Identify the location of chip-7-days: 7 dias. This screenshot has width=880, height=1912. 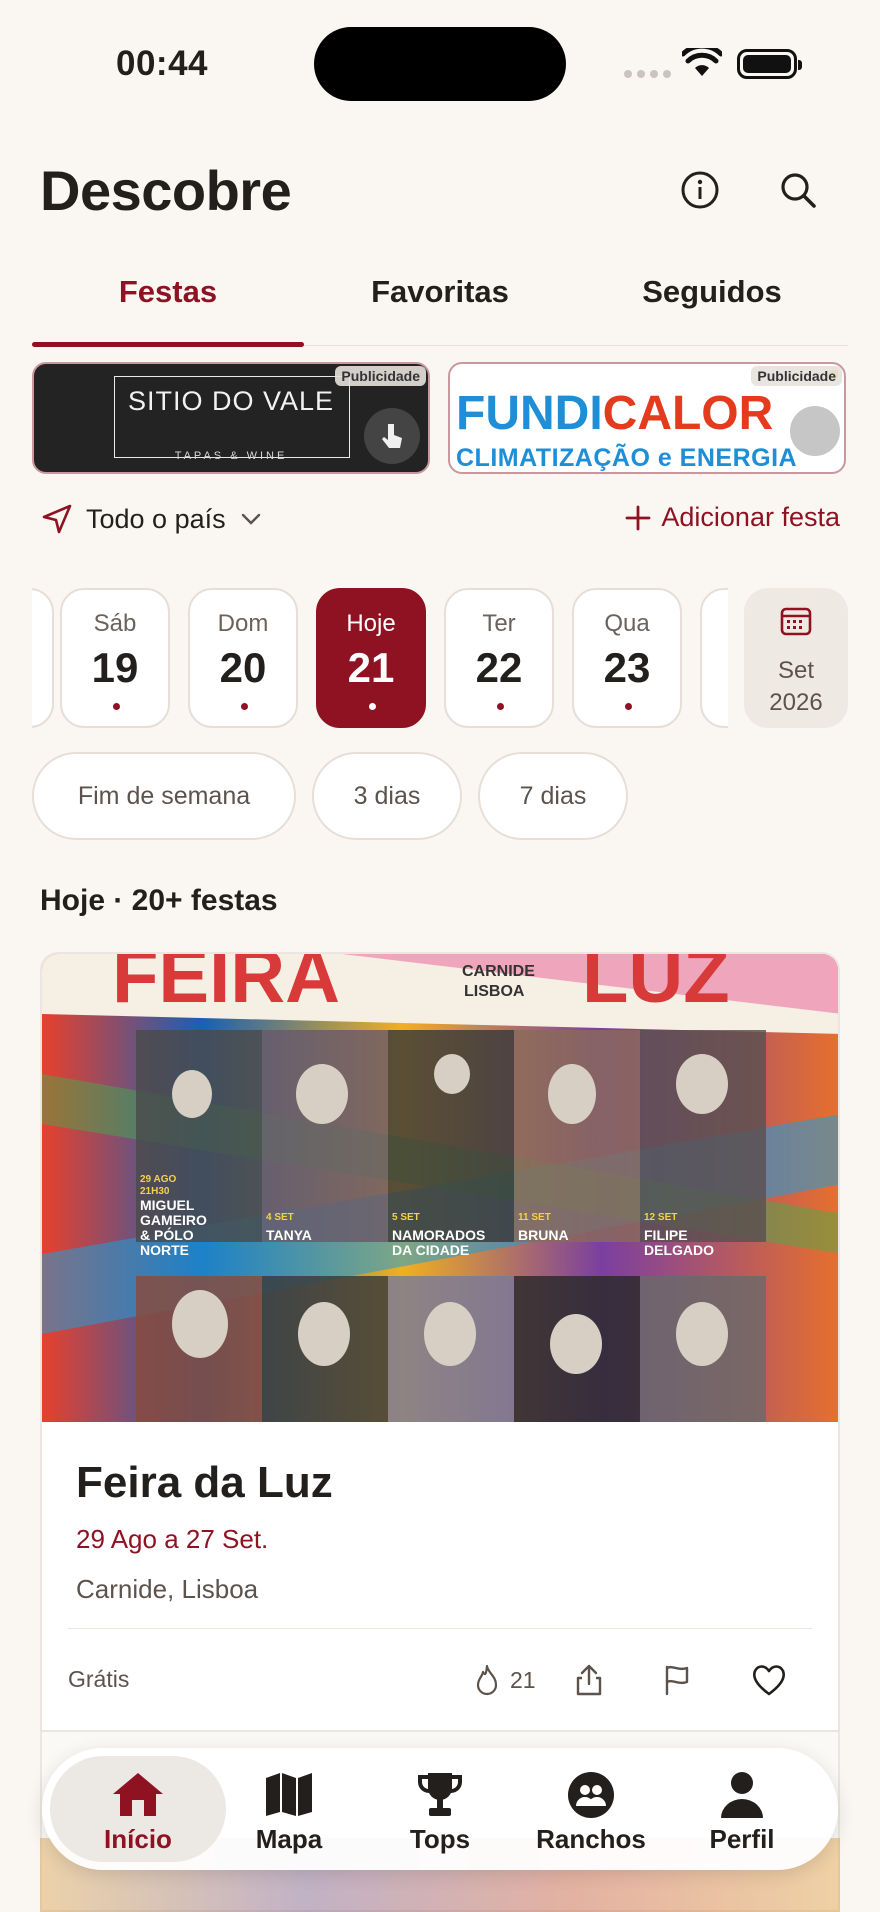
(553, 796).